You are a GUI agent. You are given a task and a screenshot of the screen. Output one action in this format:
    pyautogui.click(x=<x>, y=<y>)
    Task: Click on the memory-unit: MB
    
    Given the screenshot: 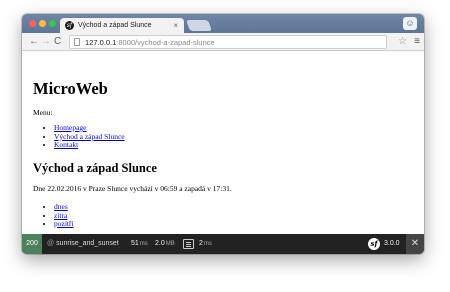 What is the action you would take?
    pyautogui.click(x=170, y=244)
    